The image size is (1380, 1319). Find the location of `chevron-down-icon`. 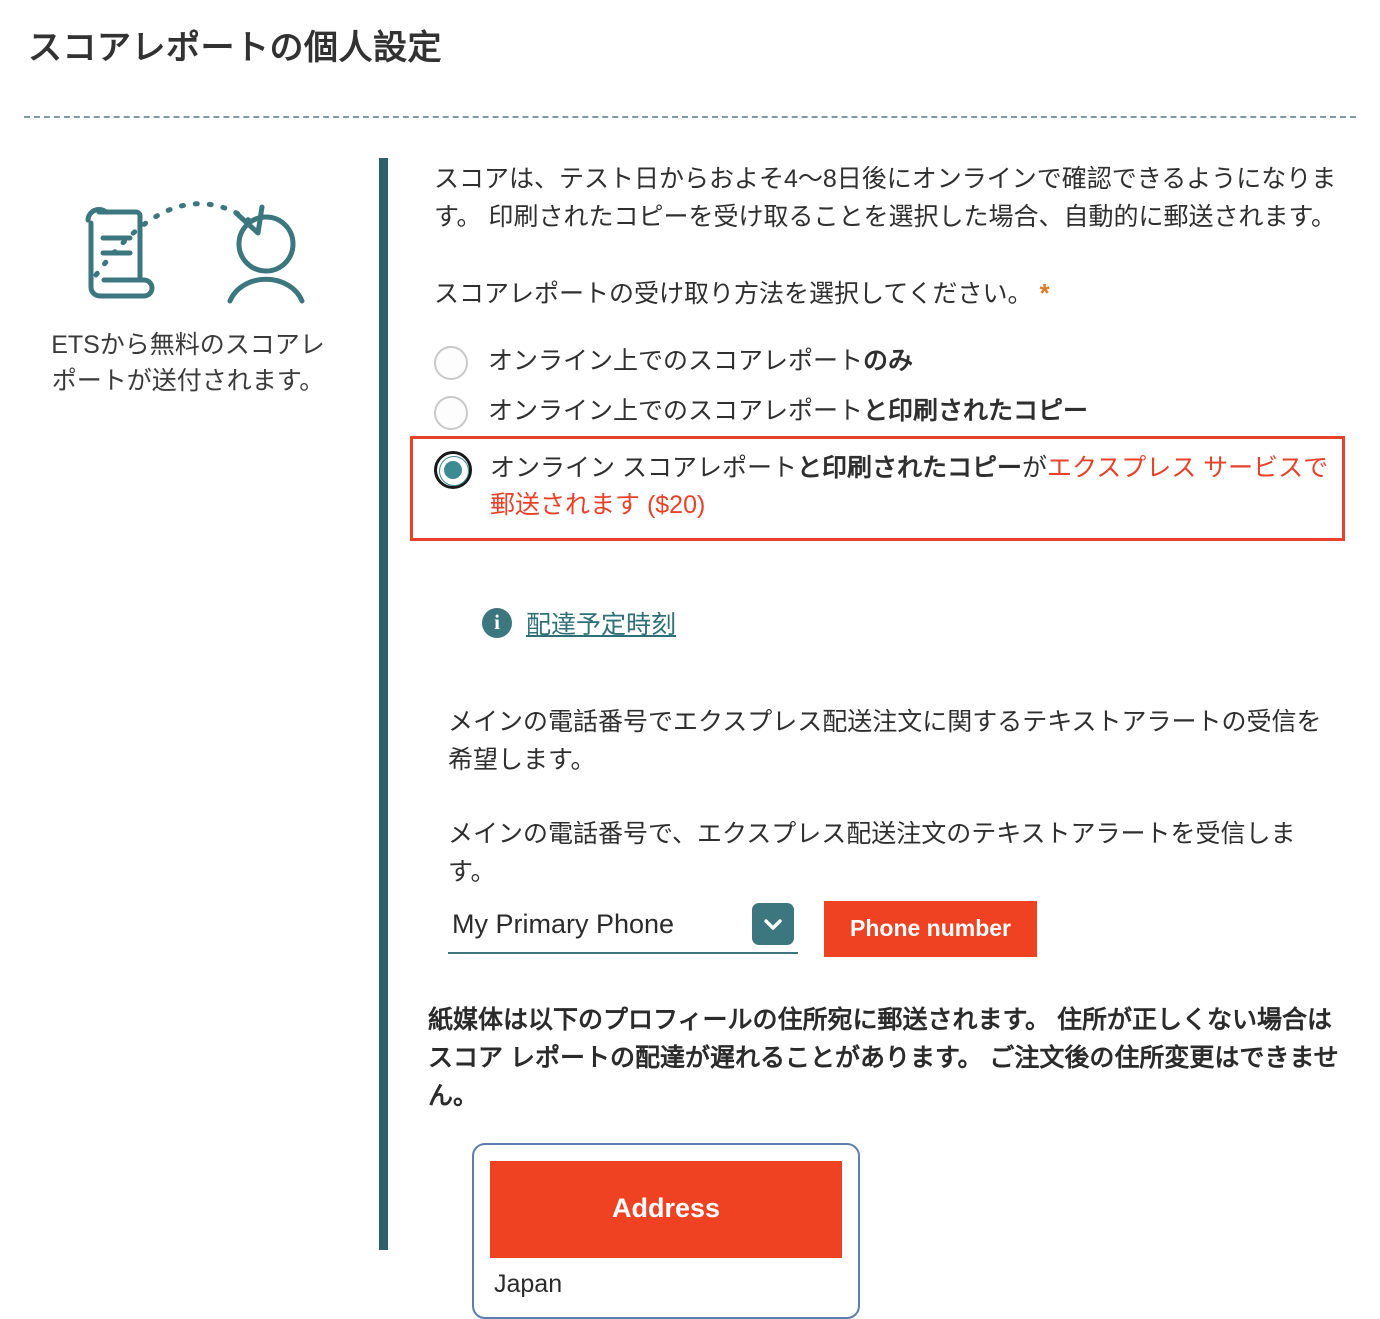

chevron-down-icon is located at coordinates (773, 924).